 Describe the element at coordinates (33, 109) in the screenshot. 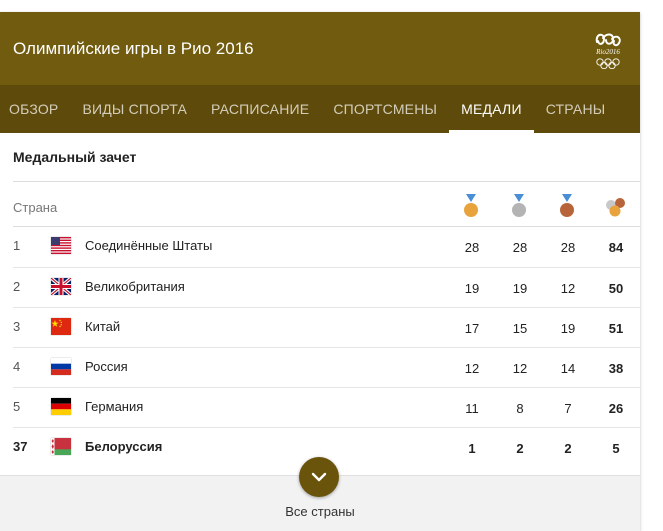

I see `tab-overview: ОБЗОР` at that location.